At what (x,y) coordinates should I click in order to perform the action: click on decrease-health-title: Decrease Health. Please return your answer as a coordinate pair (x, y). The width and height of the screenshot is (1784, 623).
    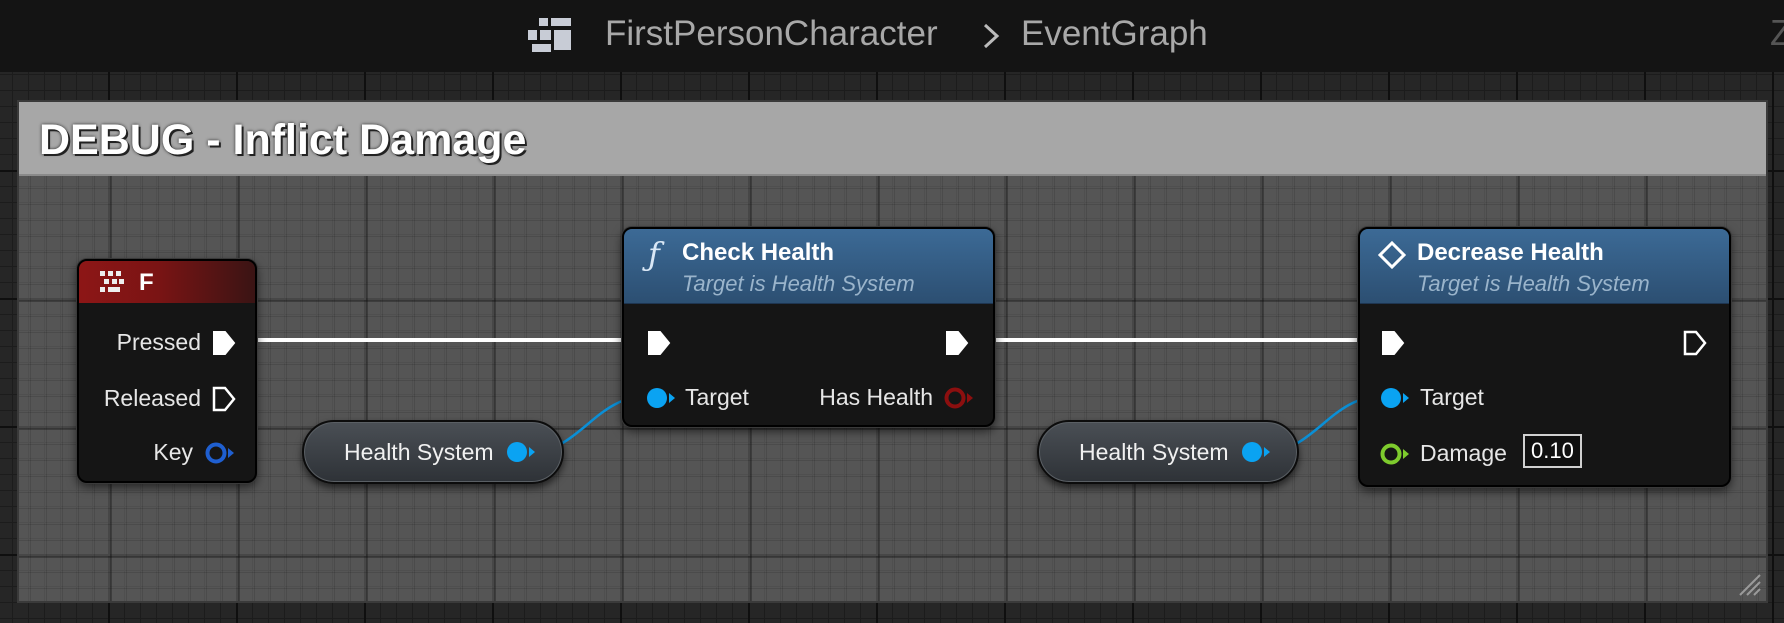
    Looking at the image, I should click on (1510, 252).